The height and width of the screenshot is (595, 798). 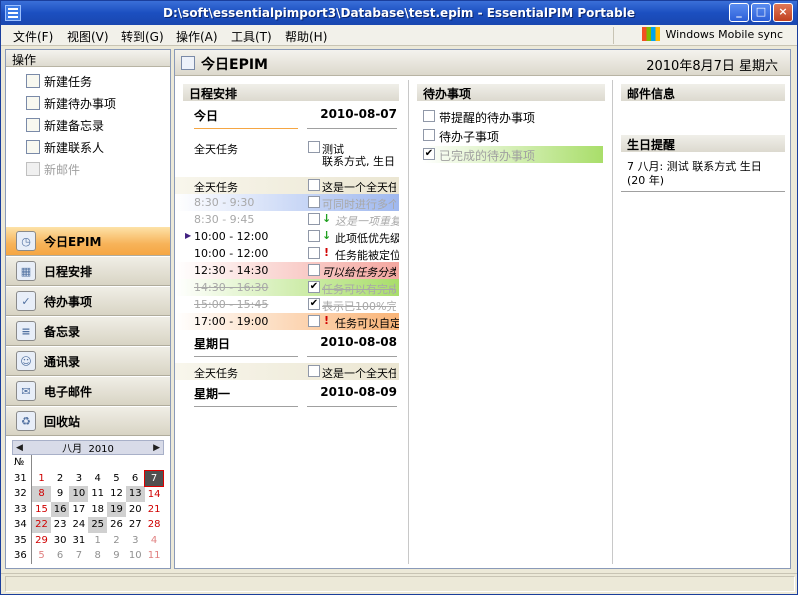 What do you see at coordinates (739, 12) in the screenshot?
I see `minimize-button: _` at bounding box center [739, 12].